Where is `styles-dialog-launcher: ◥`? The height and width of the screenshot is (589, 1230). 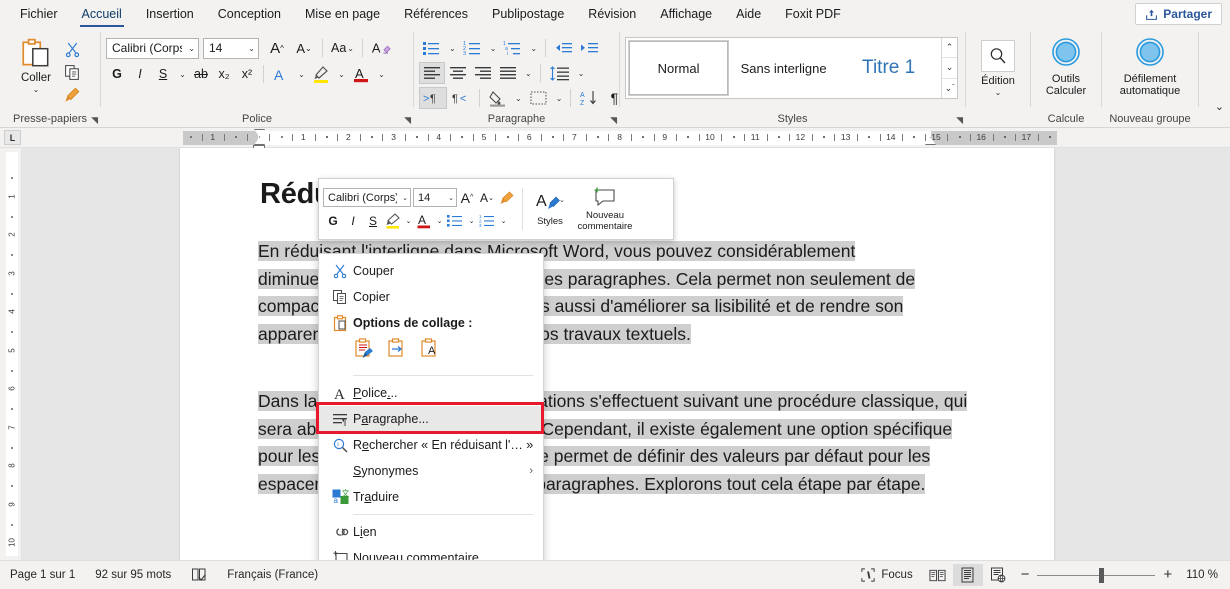 styles-dialog-launcher: ◥ is located at coordinates (959, 120).